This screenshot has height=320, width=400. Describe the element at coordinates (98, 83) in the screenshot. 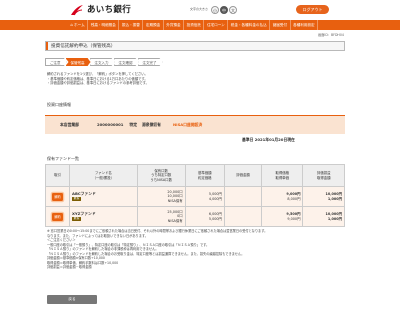

I see `intro-note: ・評価金額や評価損益は、基準日におけるファンドの参考評価です。` at that location.